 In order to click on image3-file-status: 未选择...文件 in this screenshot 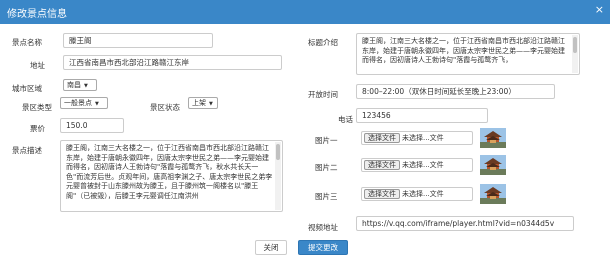, I will do `click(423, 194)`.